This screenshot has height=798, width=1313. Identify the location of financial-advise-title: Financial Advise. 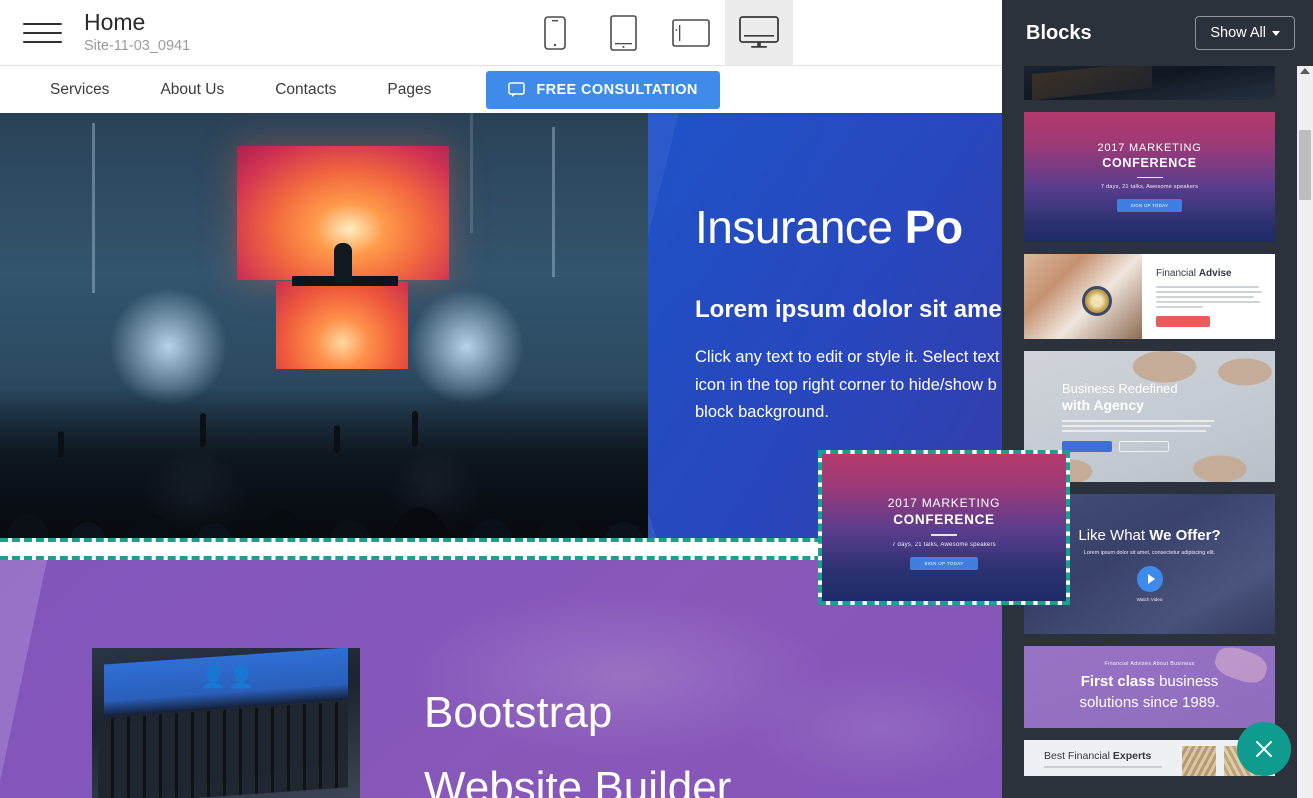
(1209, 273).